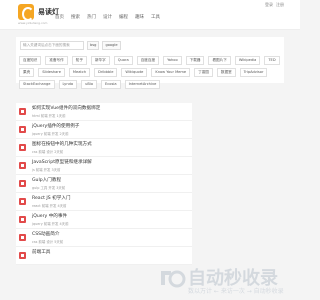  I want to click on article-meta: jquery 前端 开发 4天前, so click(50, 224).